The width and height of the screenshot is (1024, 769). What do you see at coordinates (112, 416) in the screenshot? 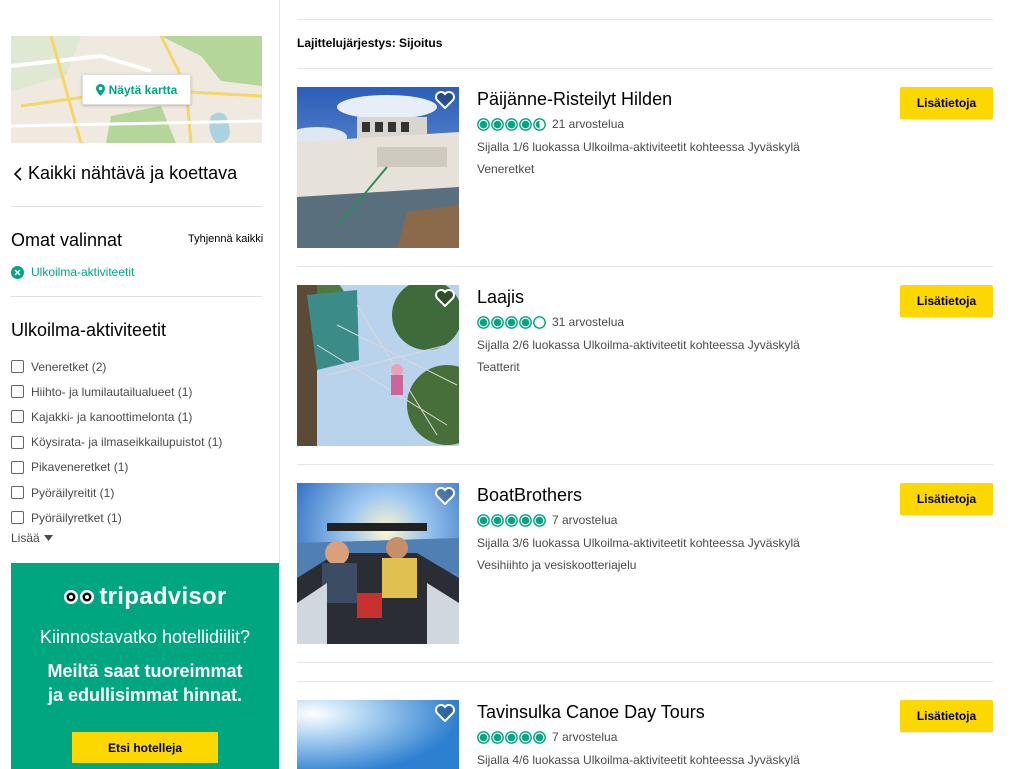
I see `filter-label: Kajakki- ja kanoottimelonta (1)` at bounding box center [112, 416].